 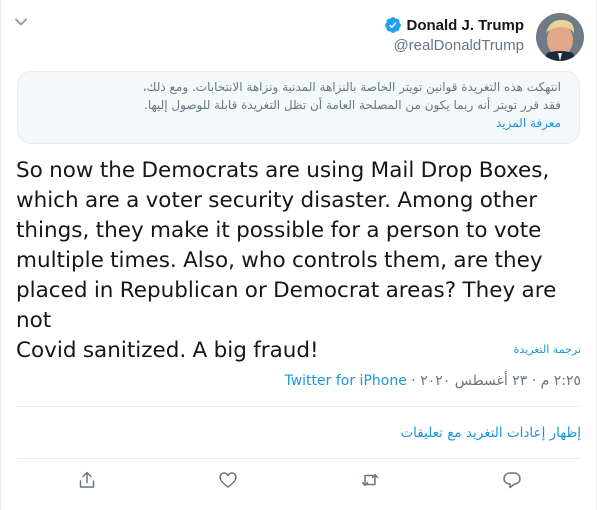 I want to click on heart-icon, so click(x=229, y=481).